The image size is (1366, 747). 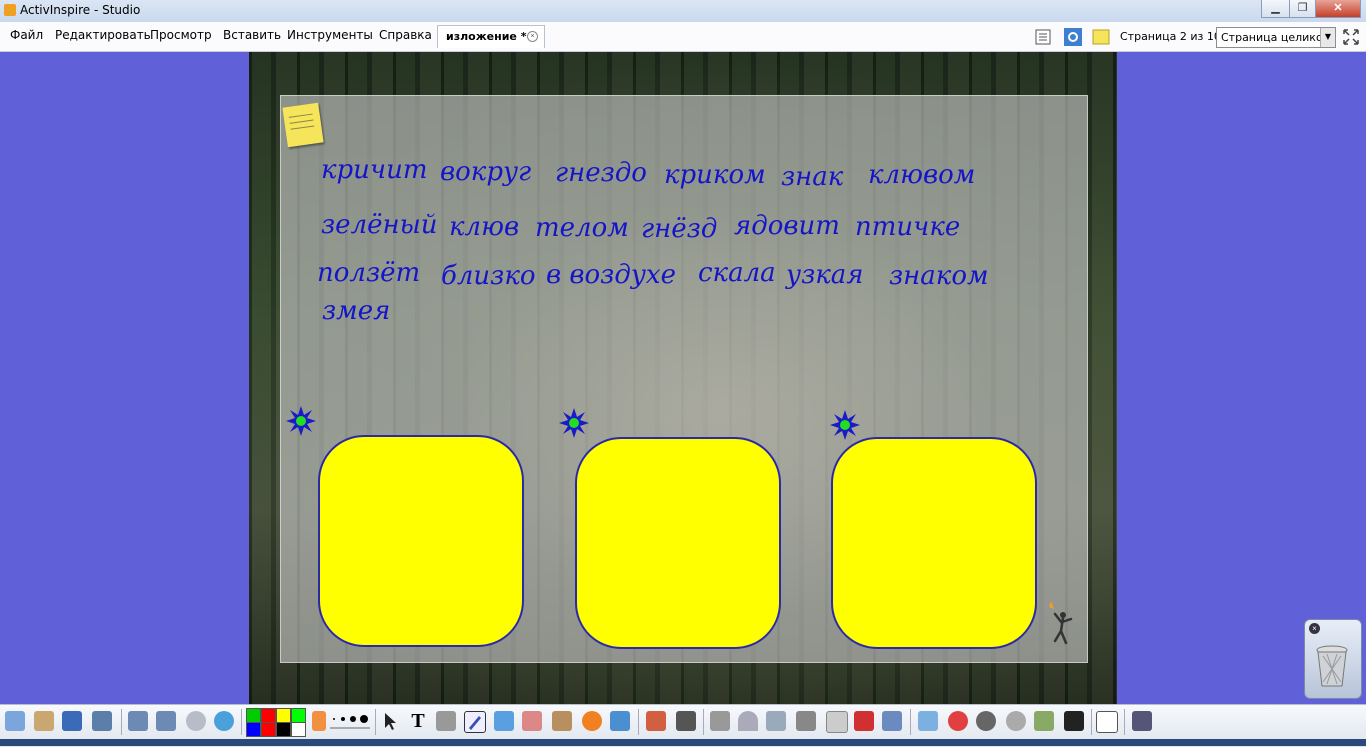 I want to click on word-card: клювом, so click(x=921, y=175).